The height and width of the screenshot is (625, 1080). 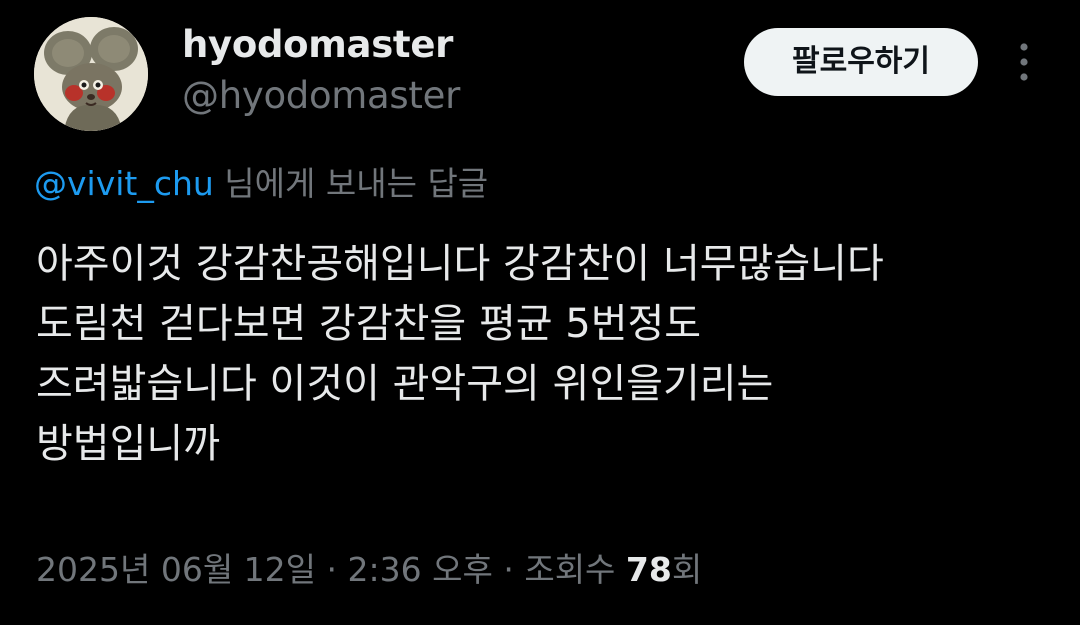 What do you see at coordinates (128, 444) in the screenshot?
I see `tweet-text-line: 방법입니까` at bounding box center [128, 444].